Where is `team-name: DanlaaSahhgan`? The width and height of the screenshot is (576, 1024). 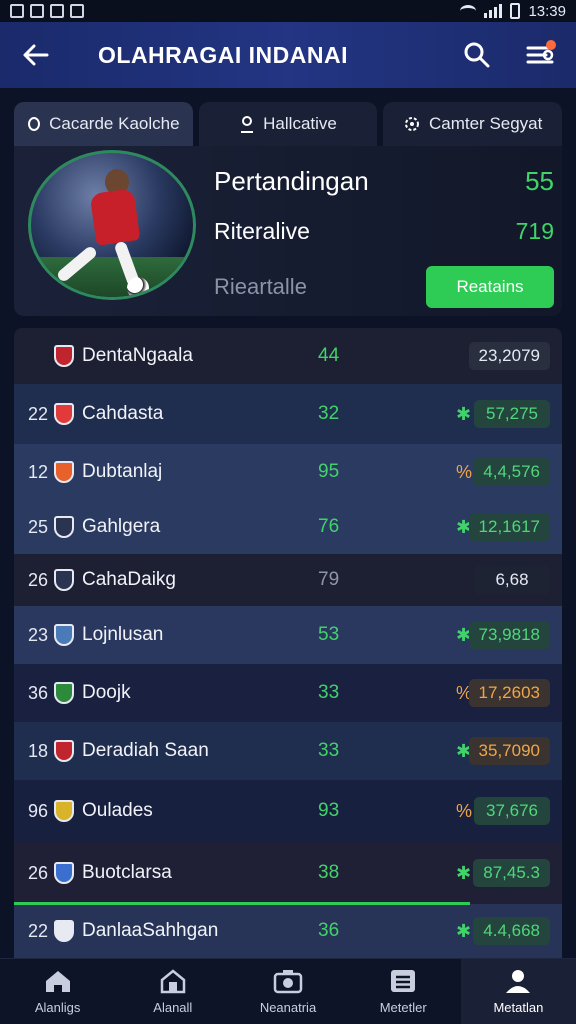
team-name: DanlaaSahhgan is located at coordinates (150, 930).